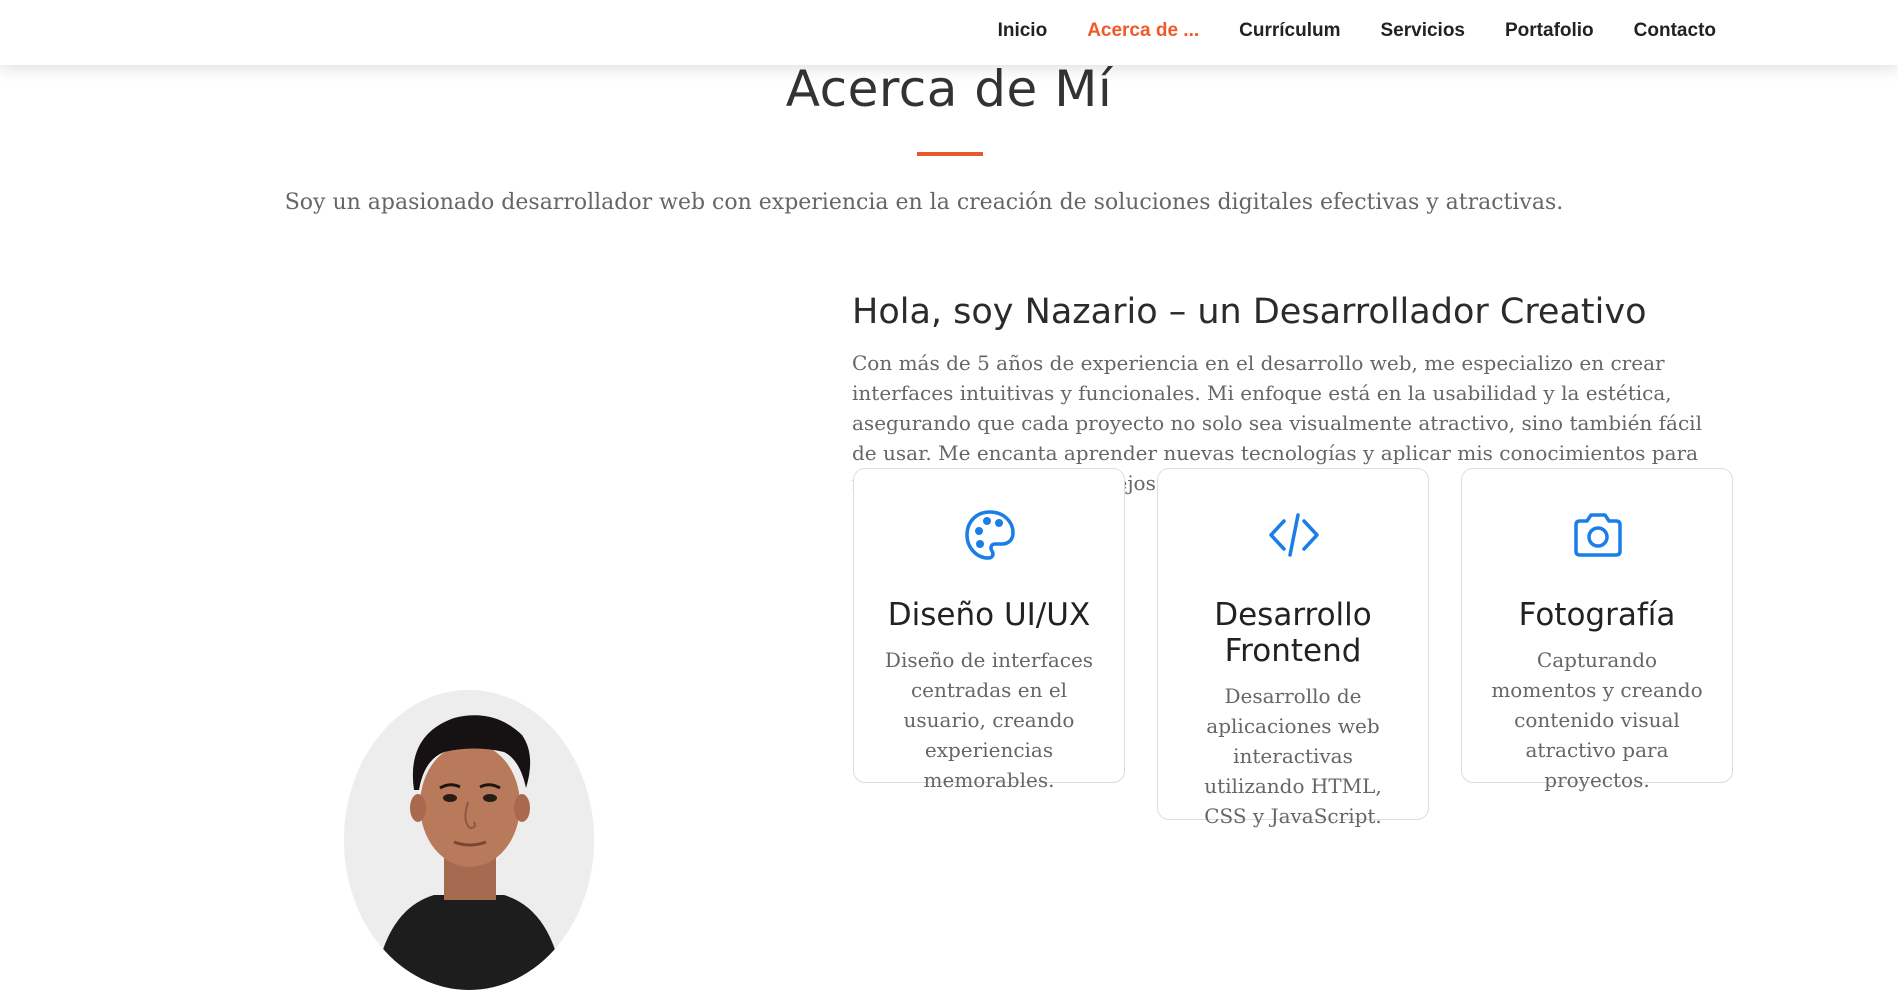 Image resolution: width=1898 pixels, height=990 pixels. I want to click on nav-item-inicio: Inicio, so click(1023, 31).